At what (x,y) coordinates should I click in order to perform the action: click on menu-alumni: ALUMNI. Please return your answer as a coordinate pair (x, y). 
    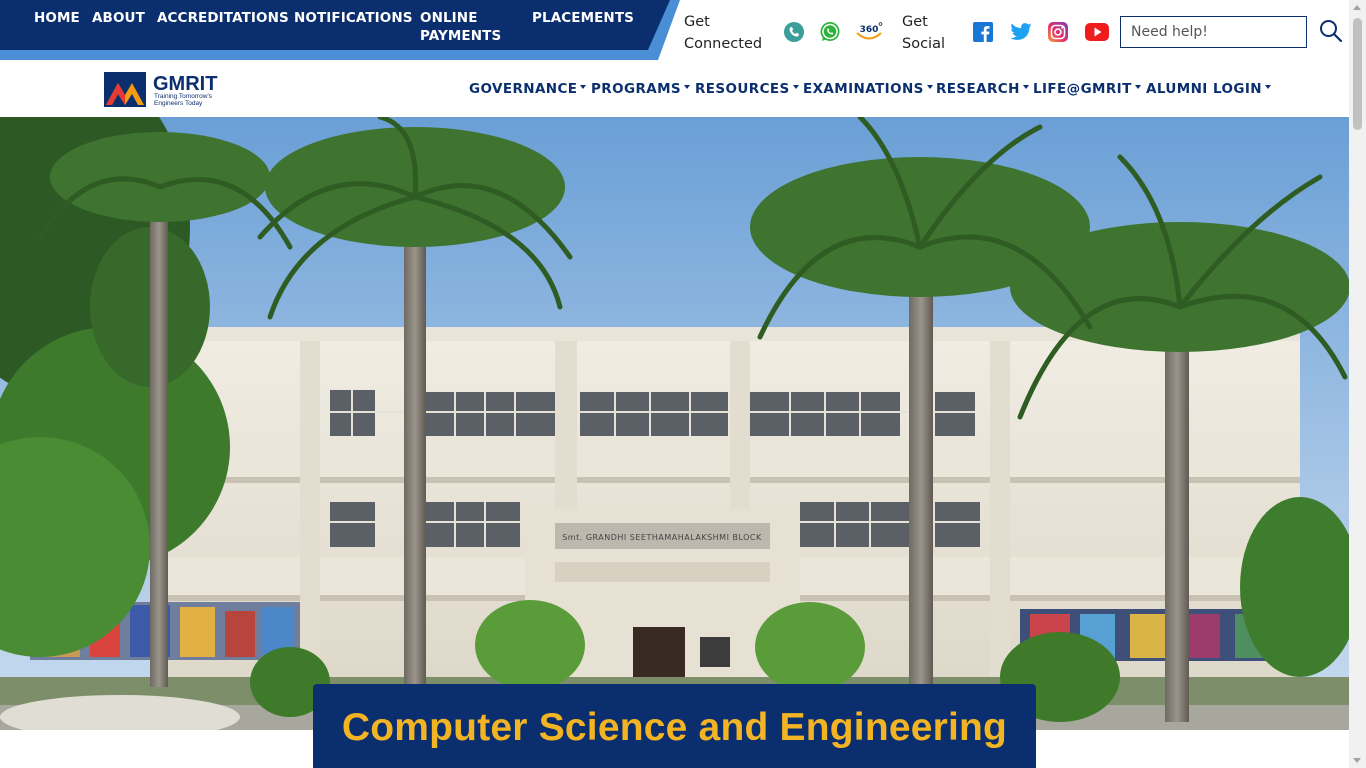
    Looking at the image, I should click on (1177, 89).